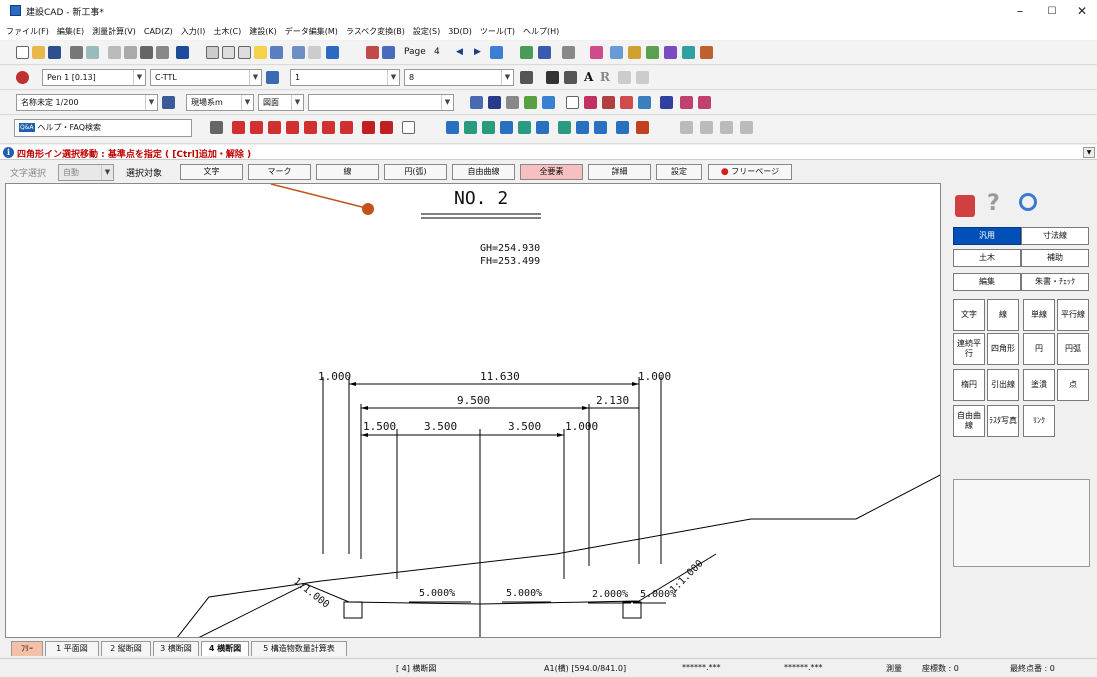 Image resolution: width=1097 pixels, height=677 pixels. What do you see at coordinates (1003, 421) in the screenshot?
I see `tool-raster-photo: ﾗｽﾀ写真` at bounding box center [1003, 421].